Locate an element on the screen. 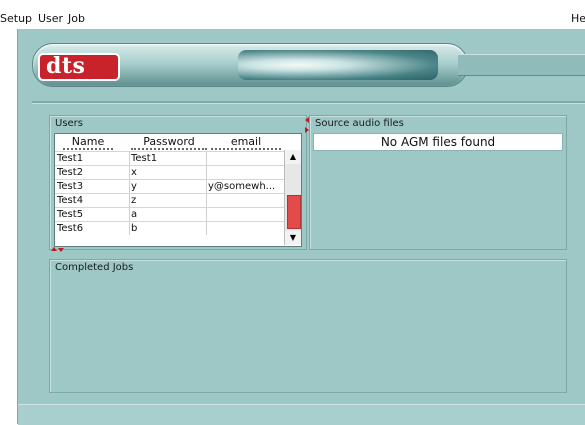 The image size is (585, 425). users-group-title: Users is located at coordinates (69, 123).